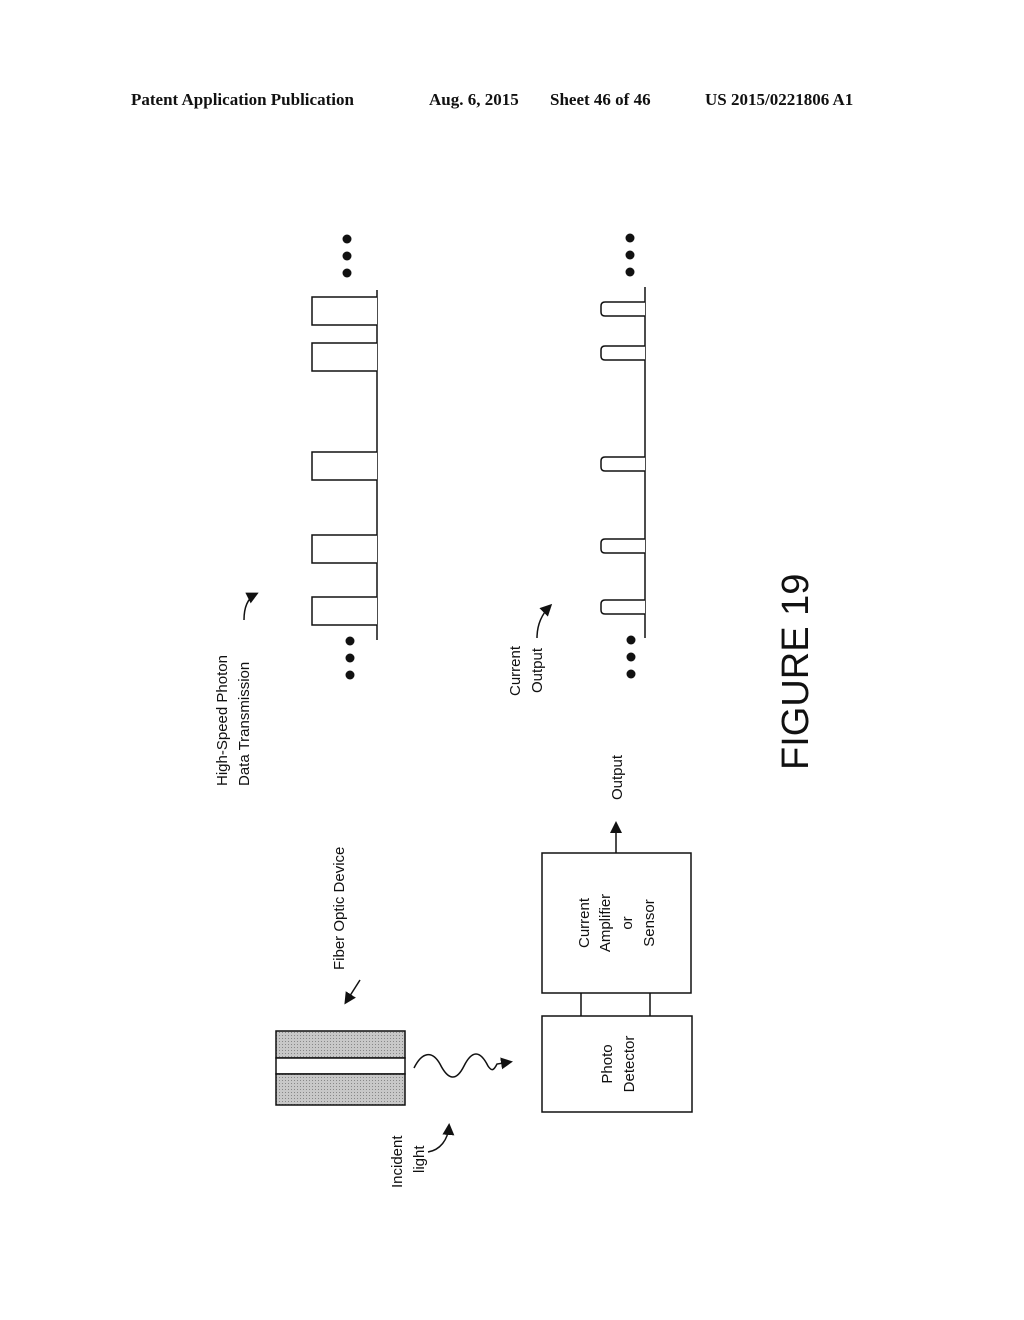 The width and height of the screenshot is (1024, 1320). I want to click on transmission-label-2: Data Transmission, so click(244, 724).